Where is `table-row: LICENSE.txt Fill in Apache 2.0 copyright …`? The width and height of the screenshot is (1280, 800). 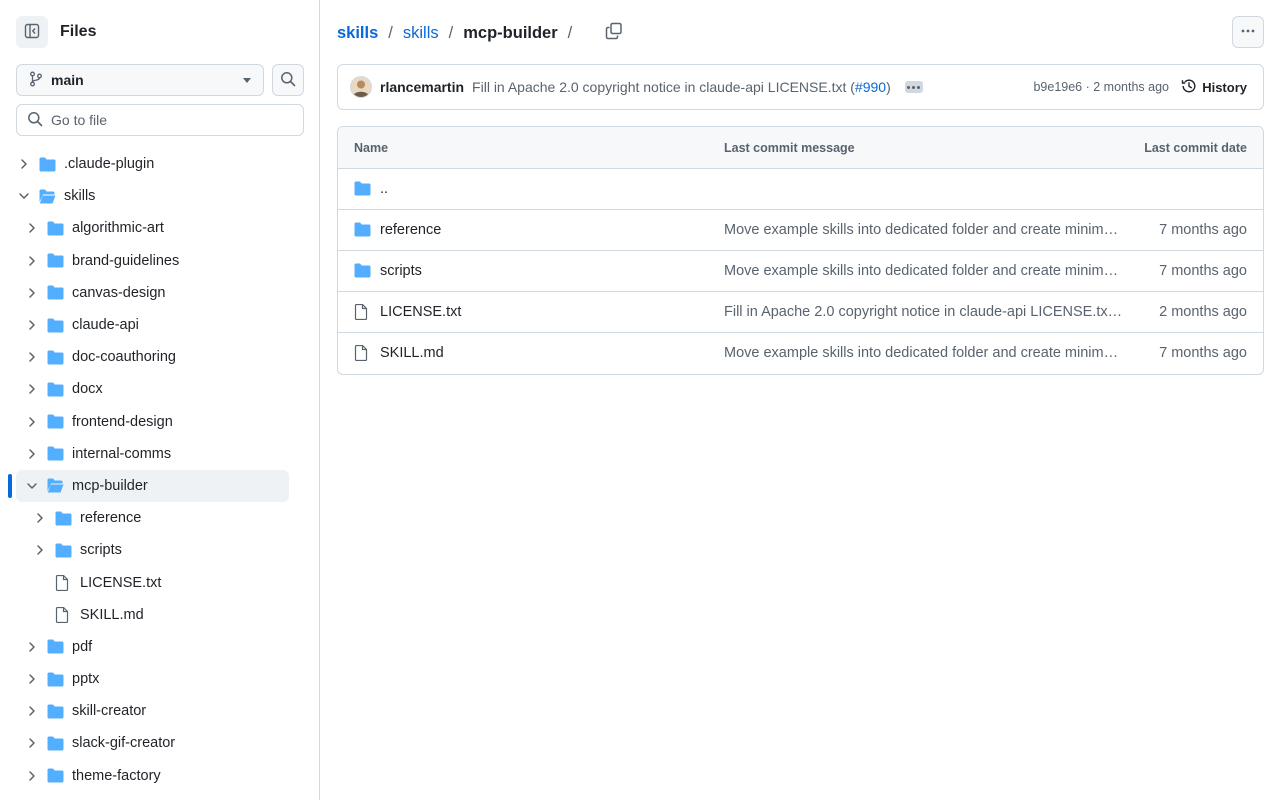 table-row: LICENSE.txt Fill in Apache 2.0 copyright … is located at coordinates (800, 312).